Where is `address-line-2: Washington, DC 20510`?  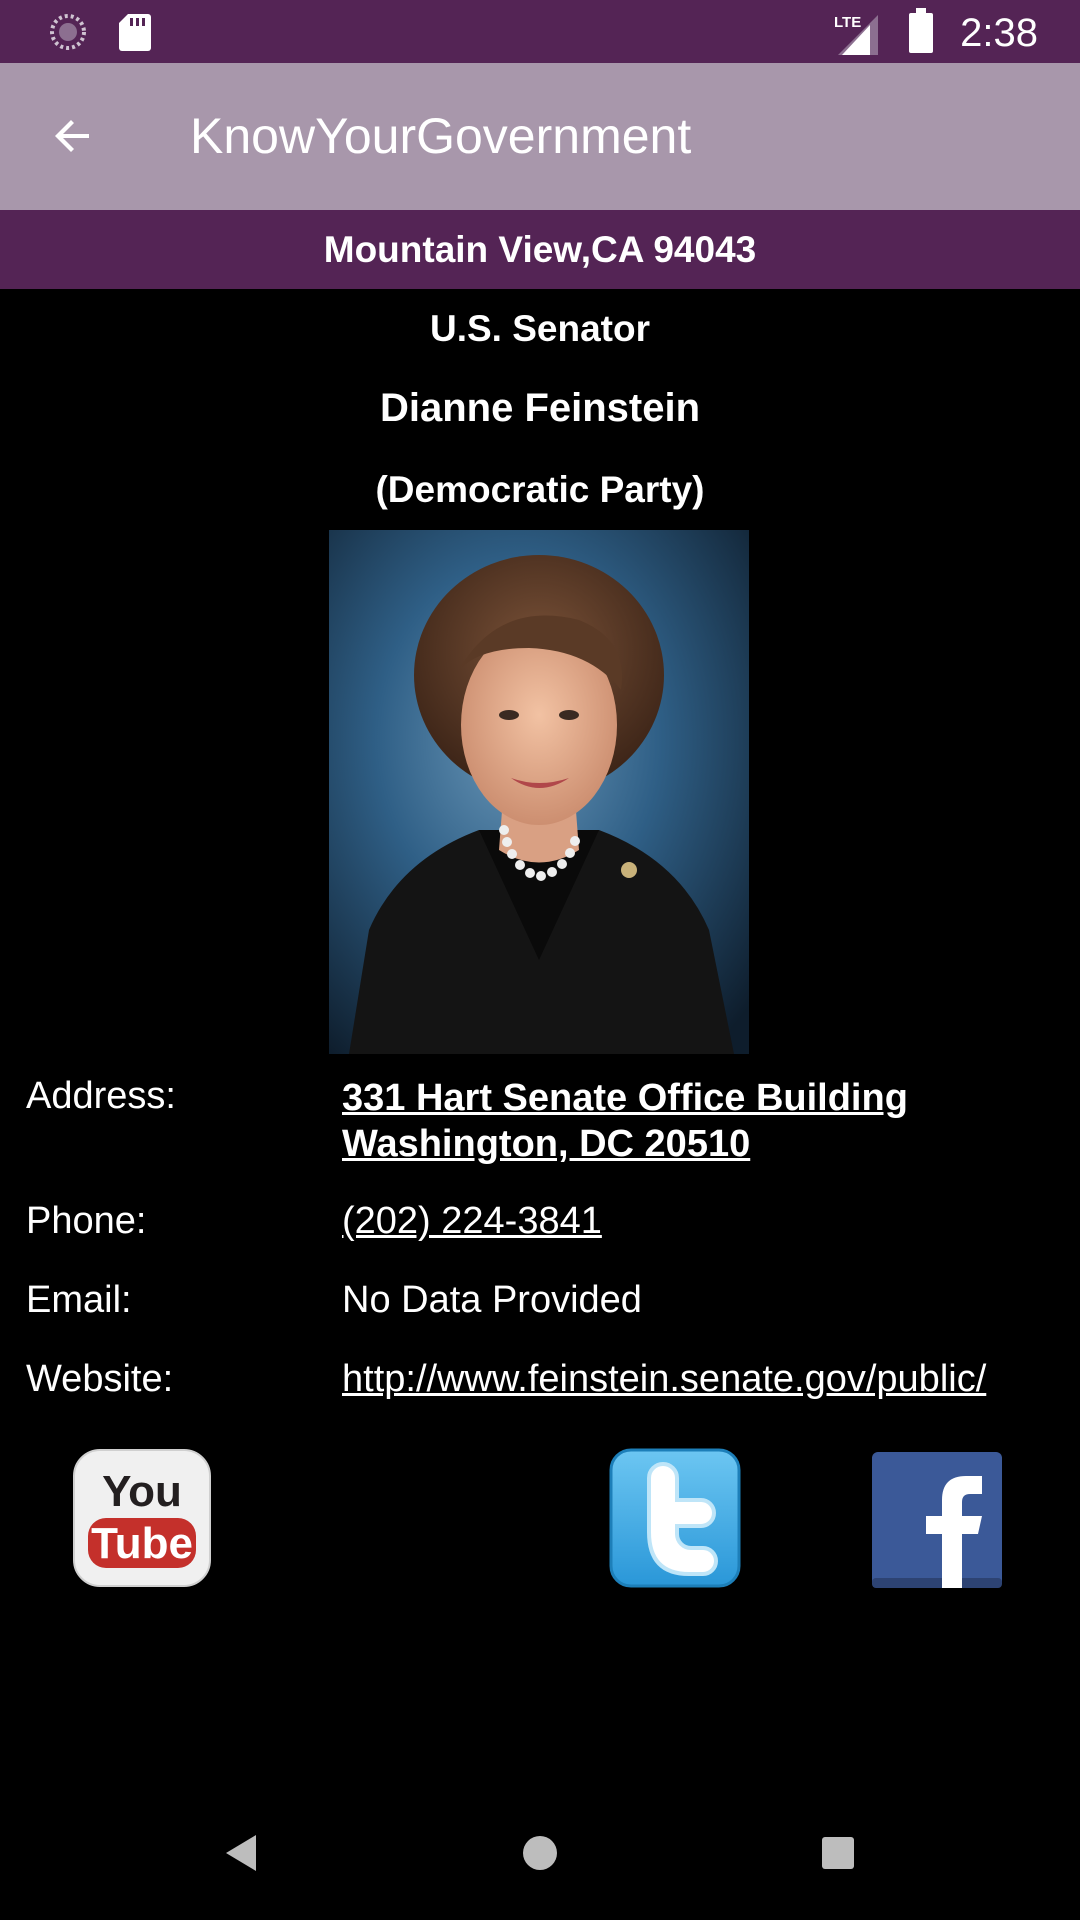
address-line-2: Washington, DC 20510 is located at coordinates (546, 1144).